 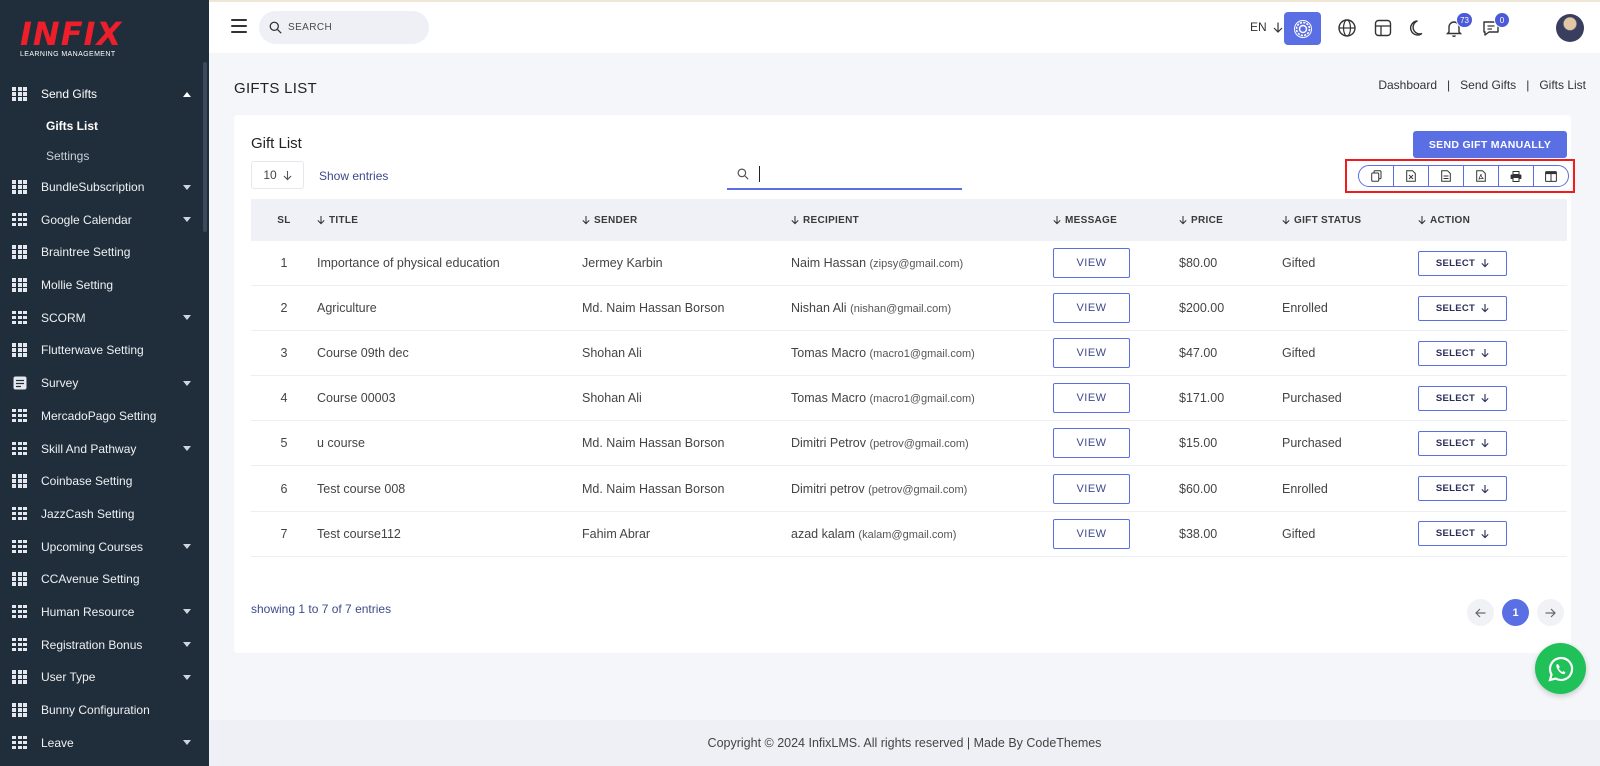 I want to click on language-select: EN, so click(x=1266, y=27).